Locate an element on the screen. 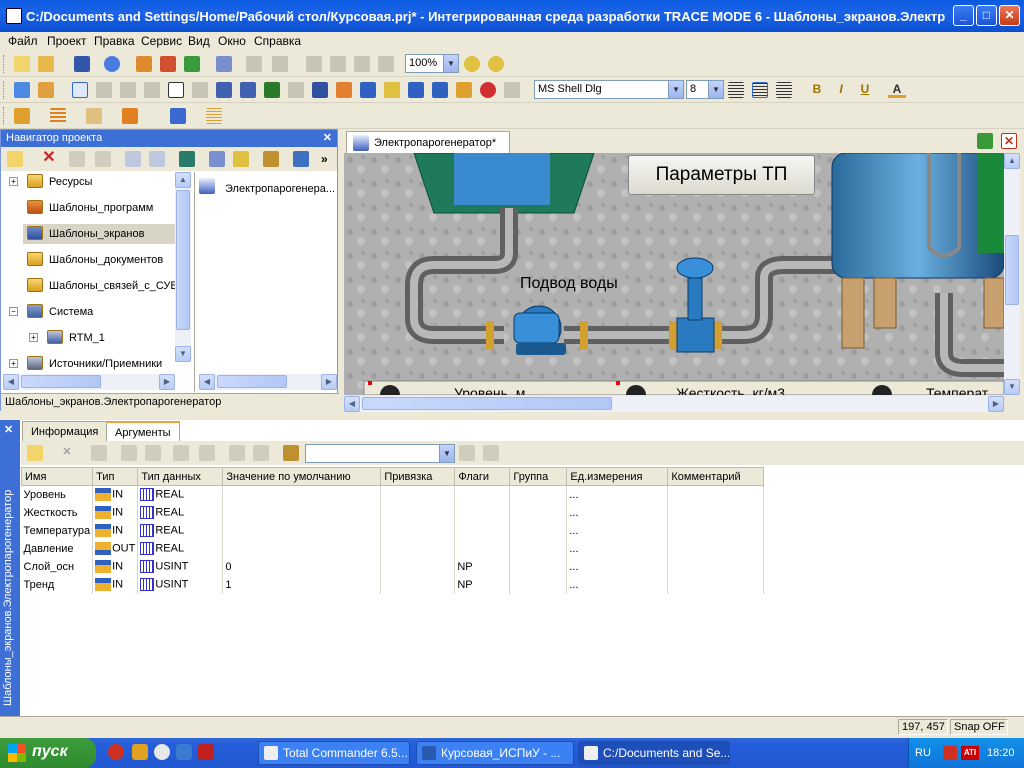 Image resolution: width=1024 pixels, height=768 pixels. start-button: пуск is located at coordinates (48, 753).